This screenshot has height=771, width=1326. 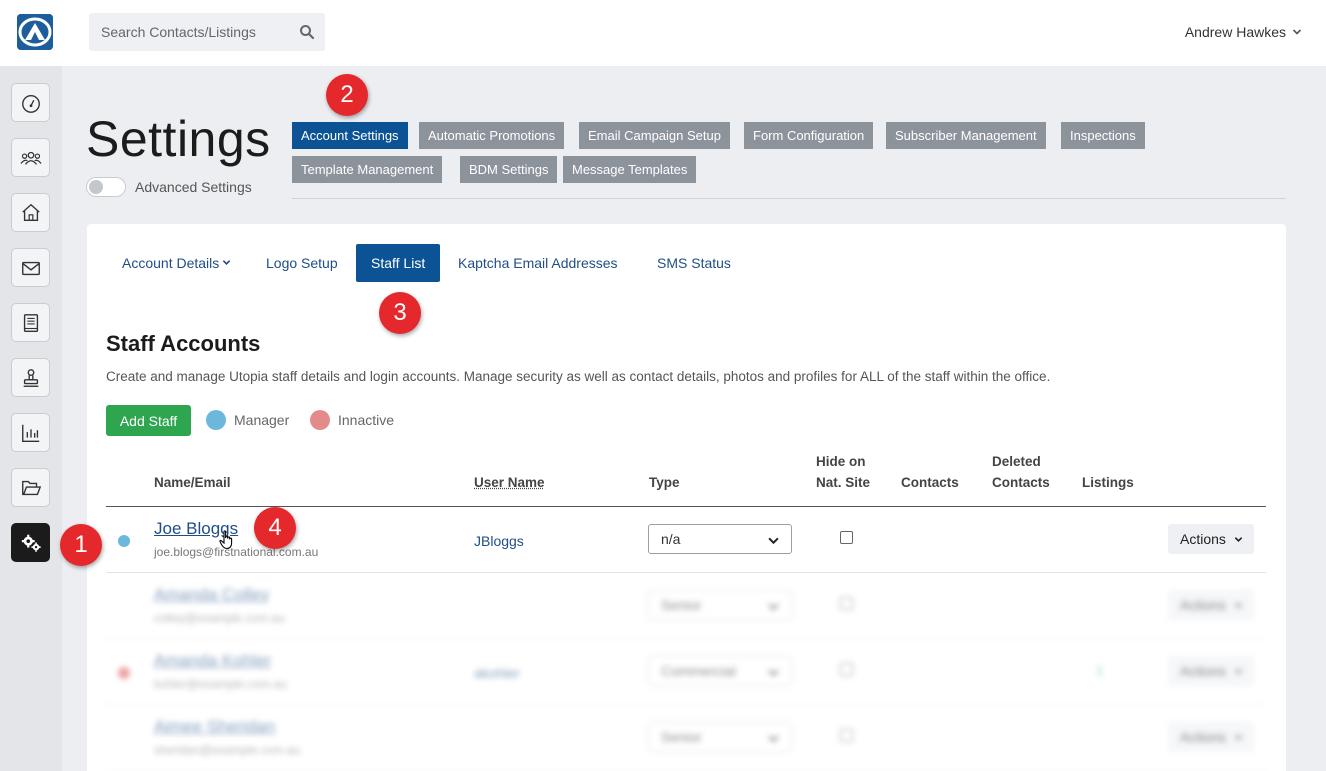 I want to click on search-icon, so click(x=307, y=32).